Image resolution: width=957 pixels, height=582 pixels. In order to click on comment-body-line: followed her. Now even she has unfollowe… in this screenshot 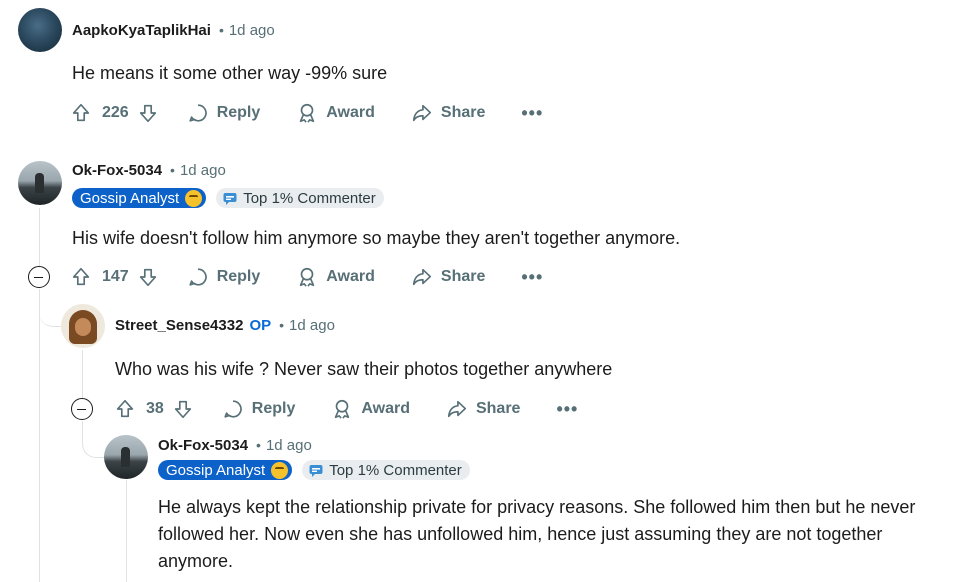, I will do `click(520, 534)`.